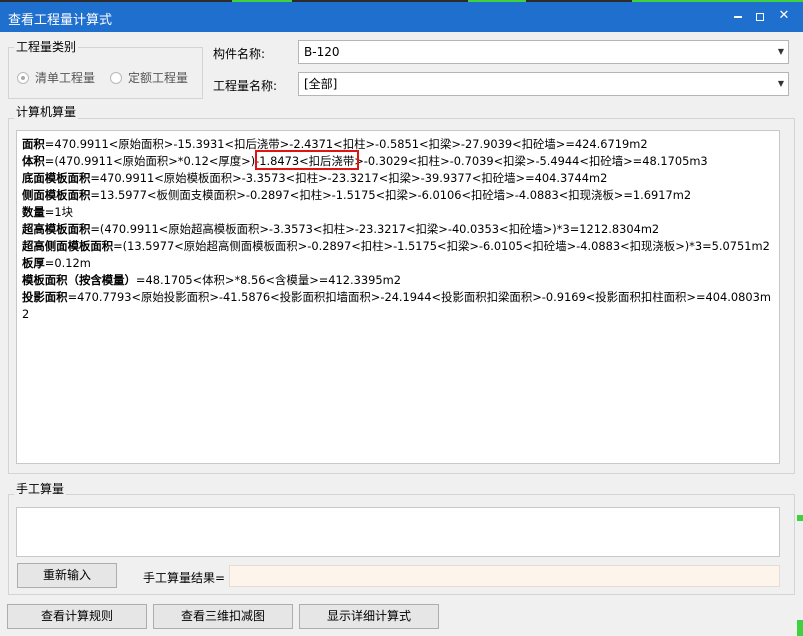  Describe the element at coordinates (158, 78) in the screenshot. I see `radio-label: 定额工程量` at that location.